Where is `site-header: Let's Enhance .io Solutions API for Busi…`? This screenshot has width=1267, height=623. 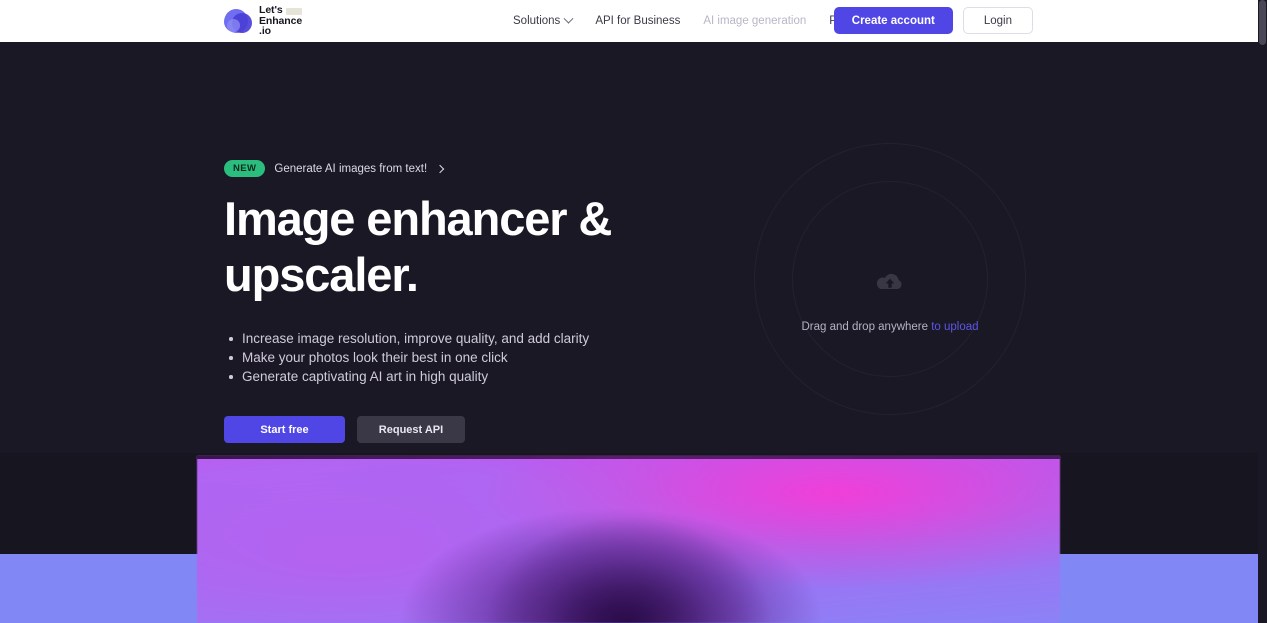
site-header: Let's Enhance .io Solutions API for Busi… is located at coordinates (629, 21).